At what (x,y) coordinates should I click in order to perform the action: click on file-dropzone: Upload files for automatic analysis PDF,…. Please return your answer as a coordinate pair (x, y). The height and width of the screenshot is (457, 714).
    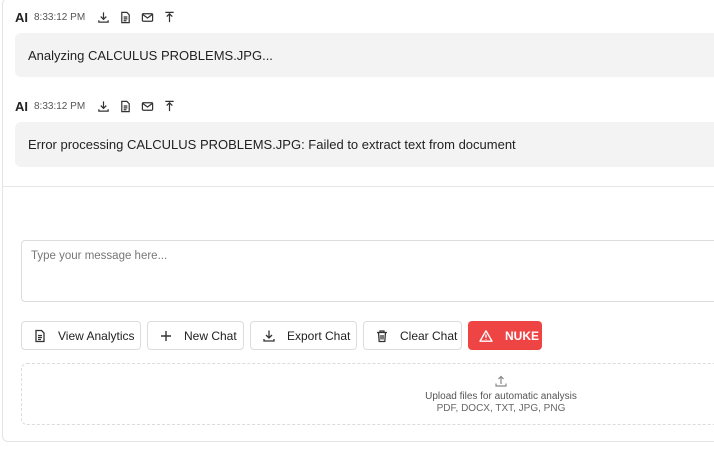
    Looking at the image, I should click on (367, 394).